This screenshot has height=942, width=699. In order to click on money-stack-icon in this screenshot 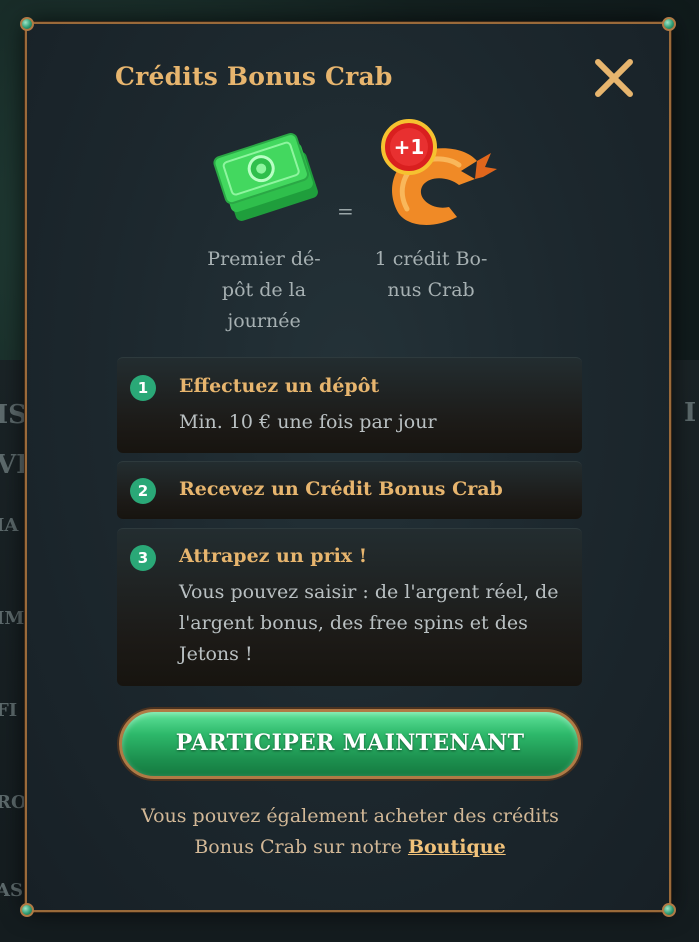, I will do `click(265, 177)`.